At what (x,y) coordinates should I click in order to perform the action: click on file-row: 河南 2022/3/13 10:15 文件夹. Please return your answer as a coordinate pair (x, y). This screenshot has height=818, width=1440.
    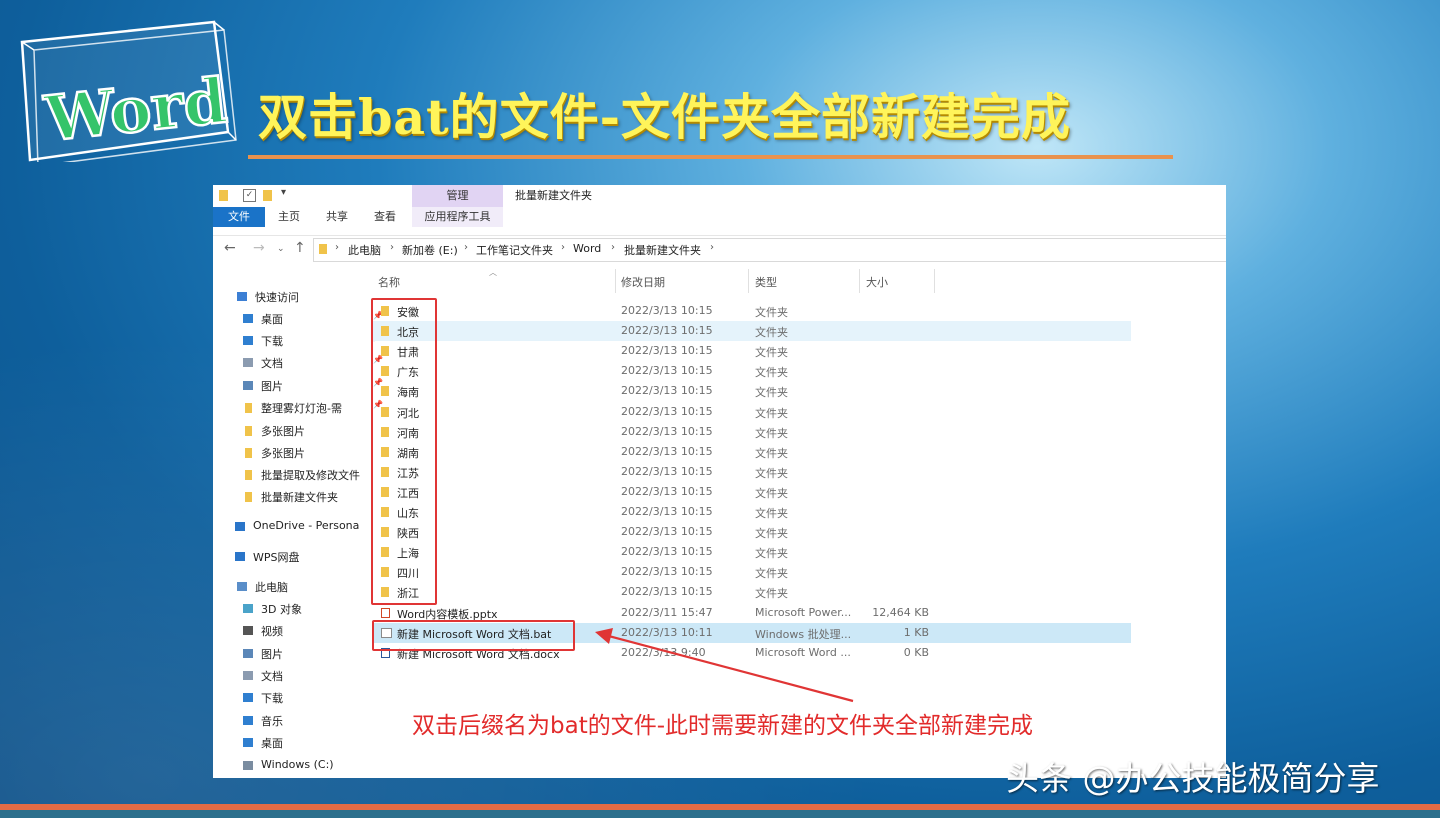
    Looking at the image, I should click on (751, 432).